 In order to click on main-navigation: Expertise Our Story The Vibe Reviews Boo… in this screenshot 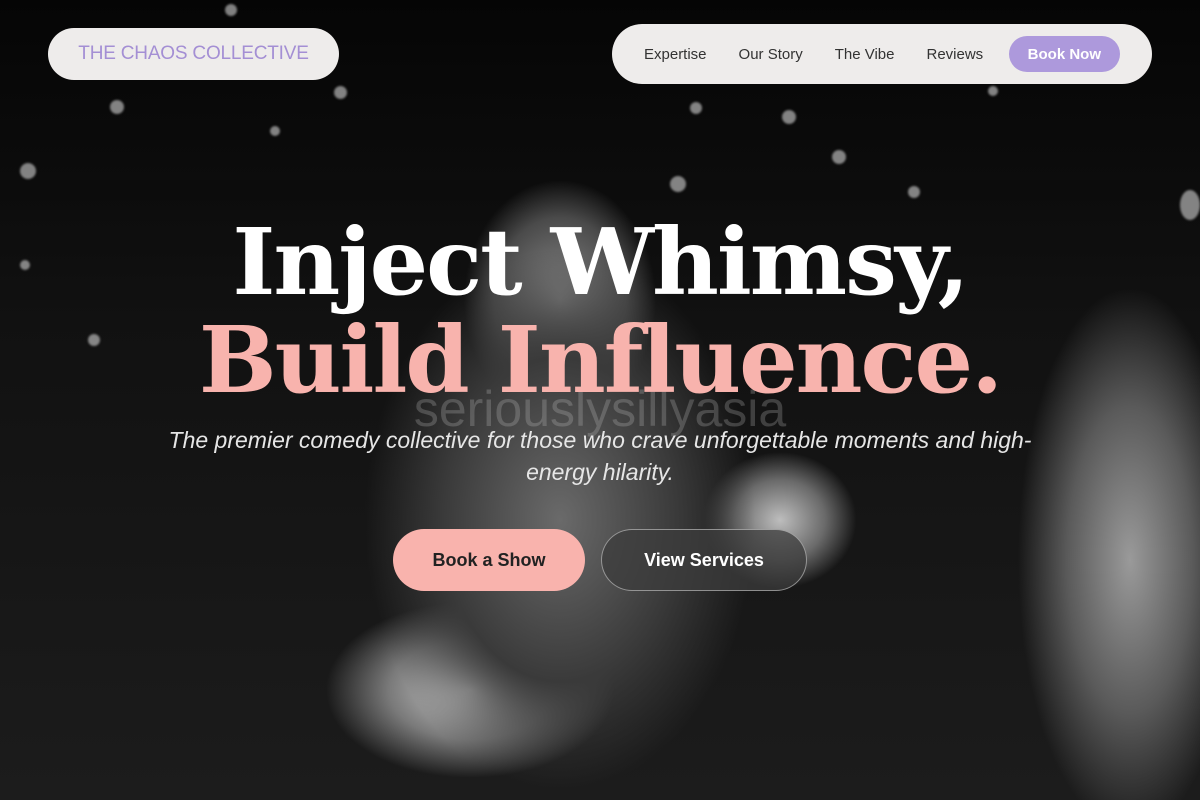, I will do `click(882, 54)`.